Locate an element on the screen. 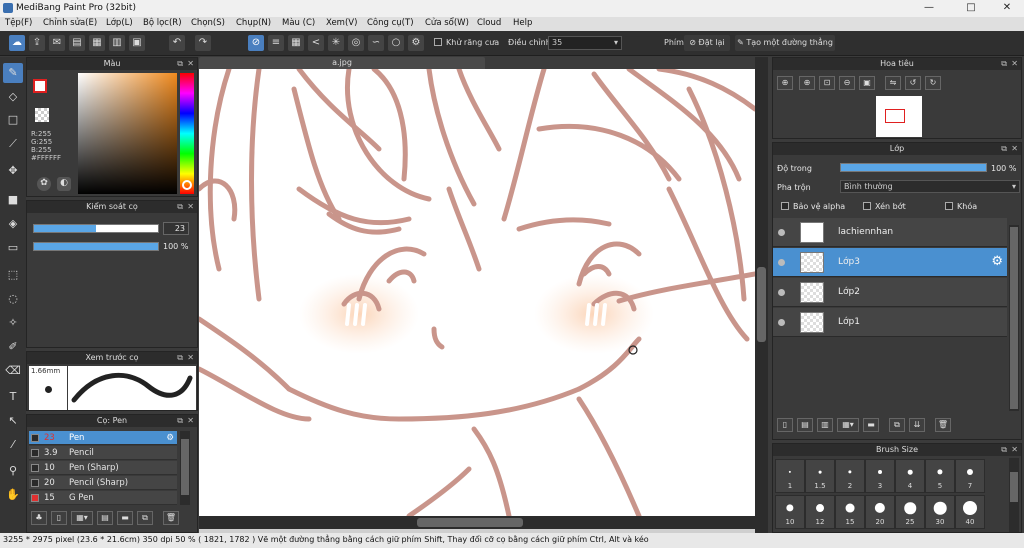  new-layer-1bit-icon: ▥ is located at coordinates (825, 425).